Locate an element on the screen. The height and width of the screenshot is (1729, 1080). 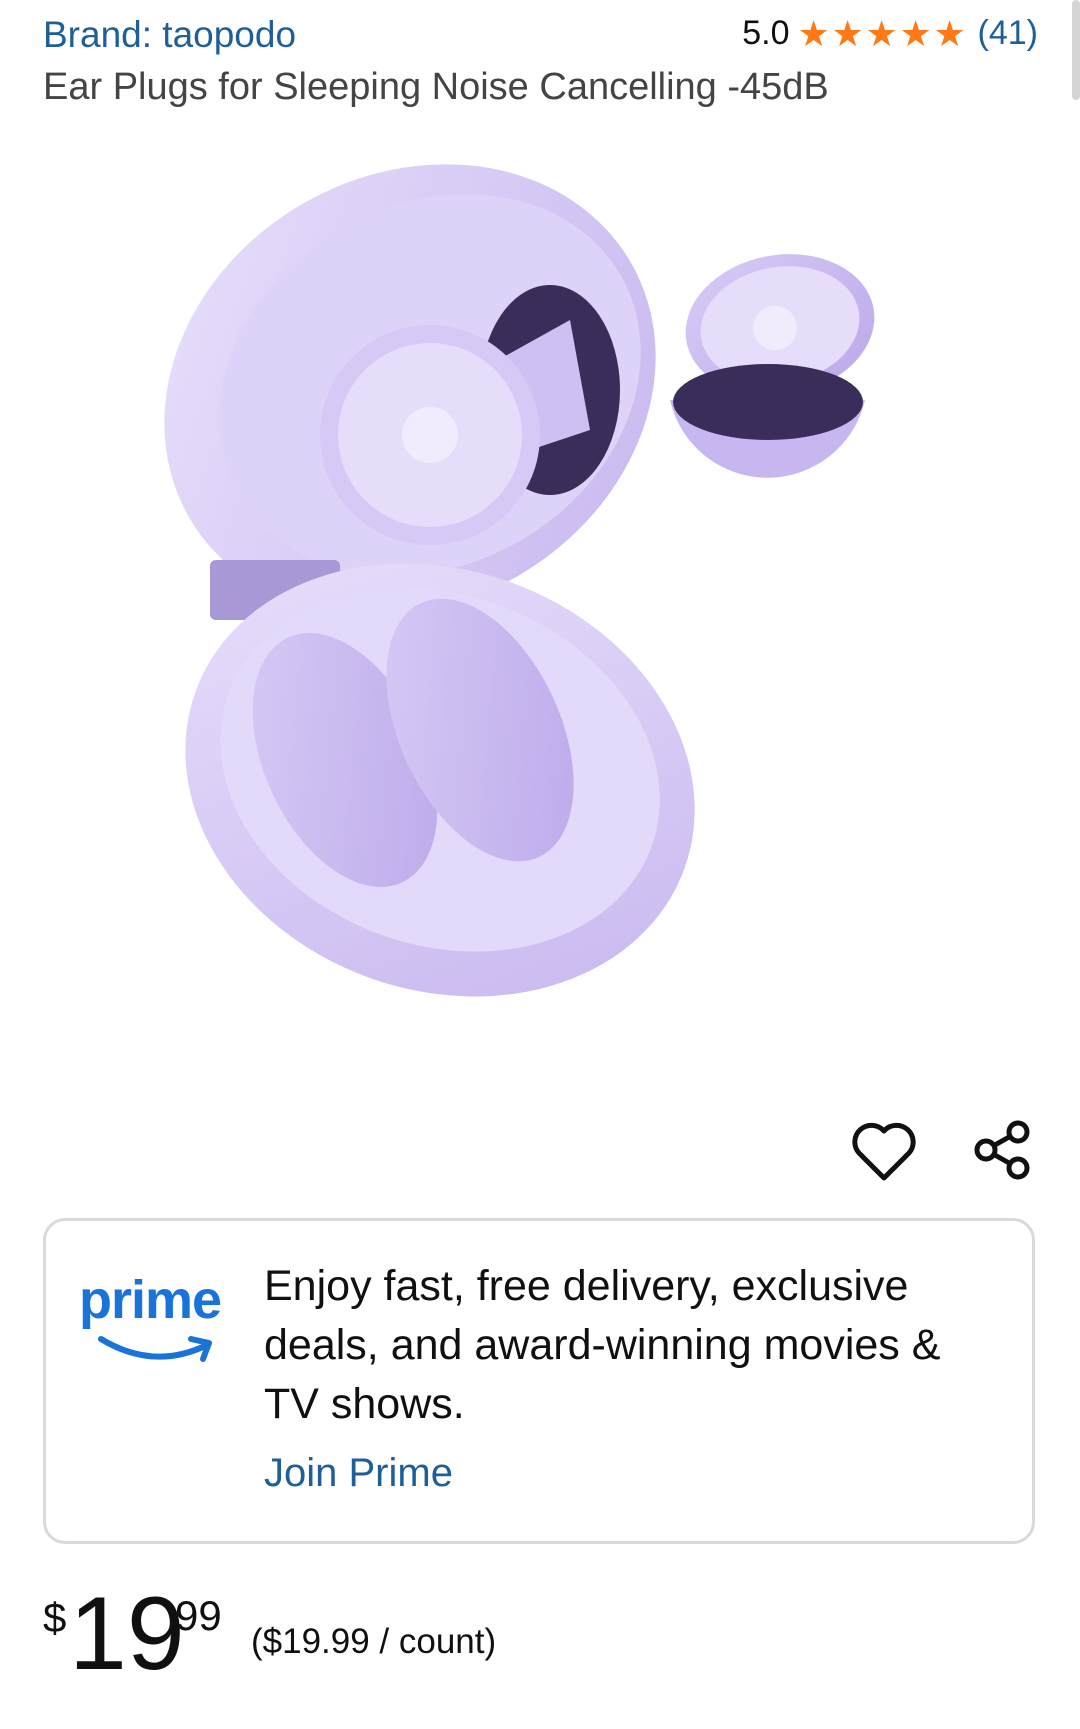
scrollbar is located at coordinates (1076, 50).